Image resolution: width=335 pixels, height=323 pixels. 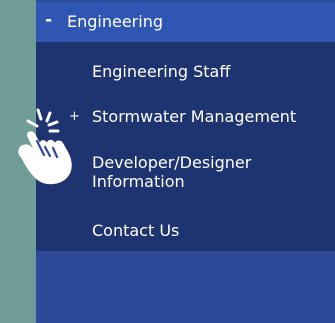 I want to click on menu-item-label: Stormwater Management, so click(x=194, y=116).